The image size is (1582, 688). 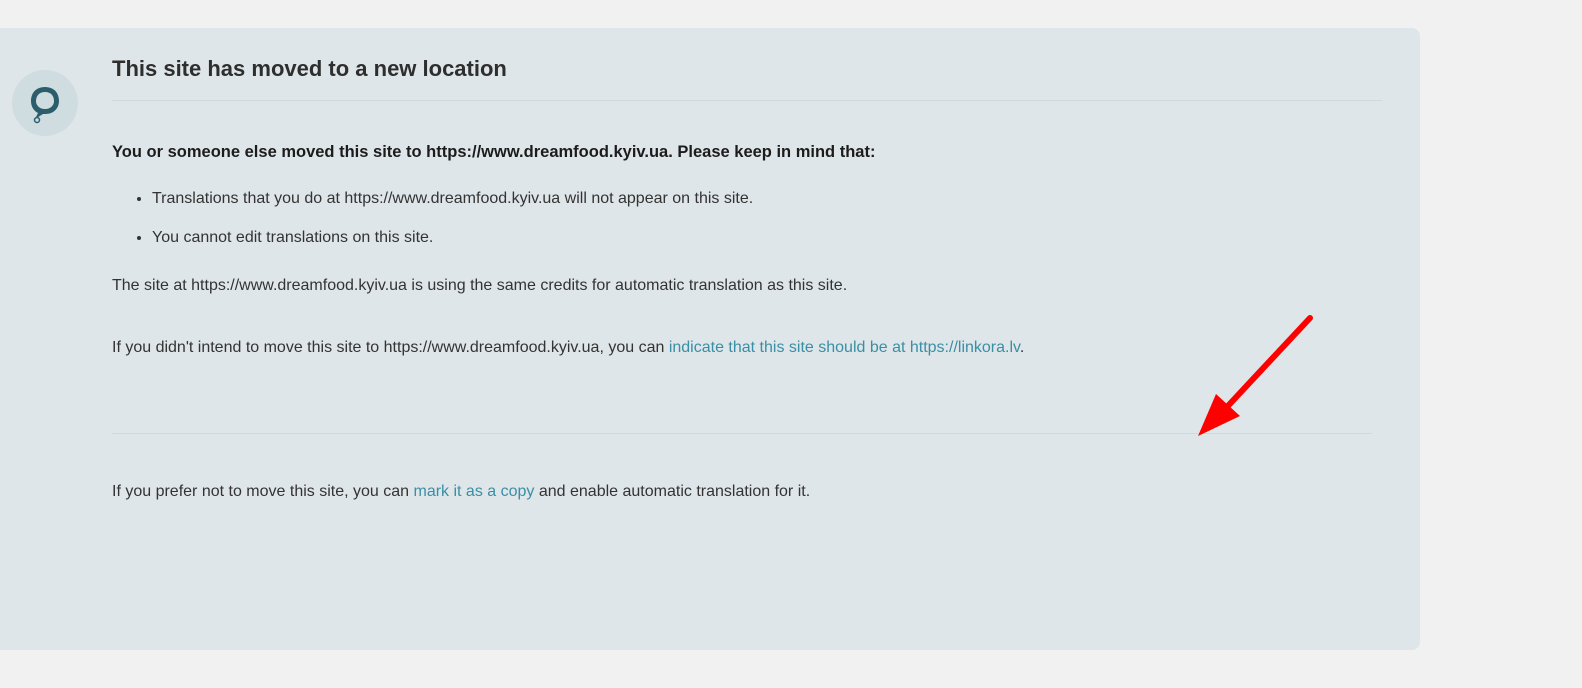 I want to click on red-arrow-icon, so click(x=1255, y=379).